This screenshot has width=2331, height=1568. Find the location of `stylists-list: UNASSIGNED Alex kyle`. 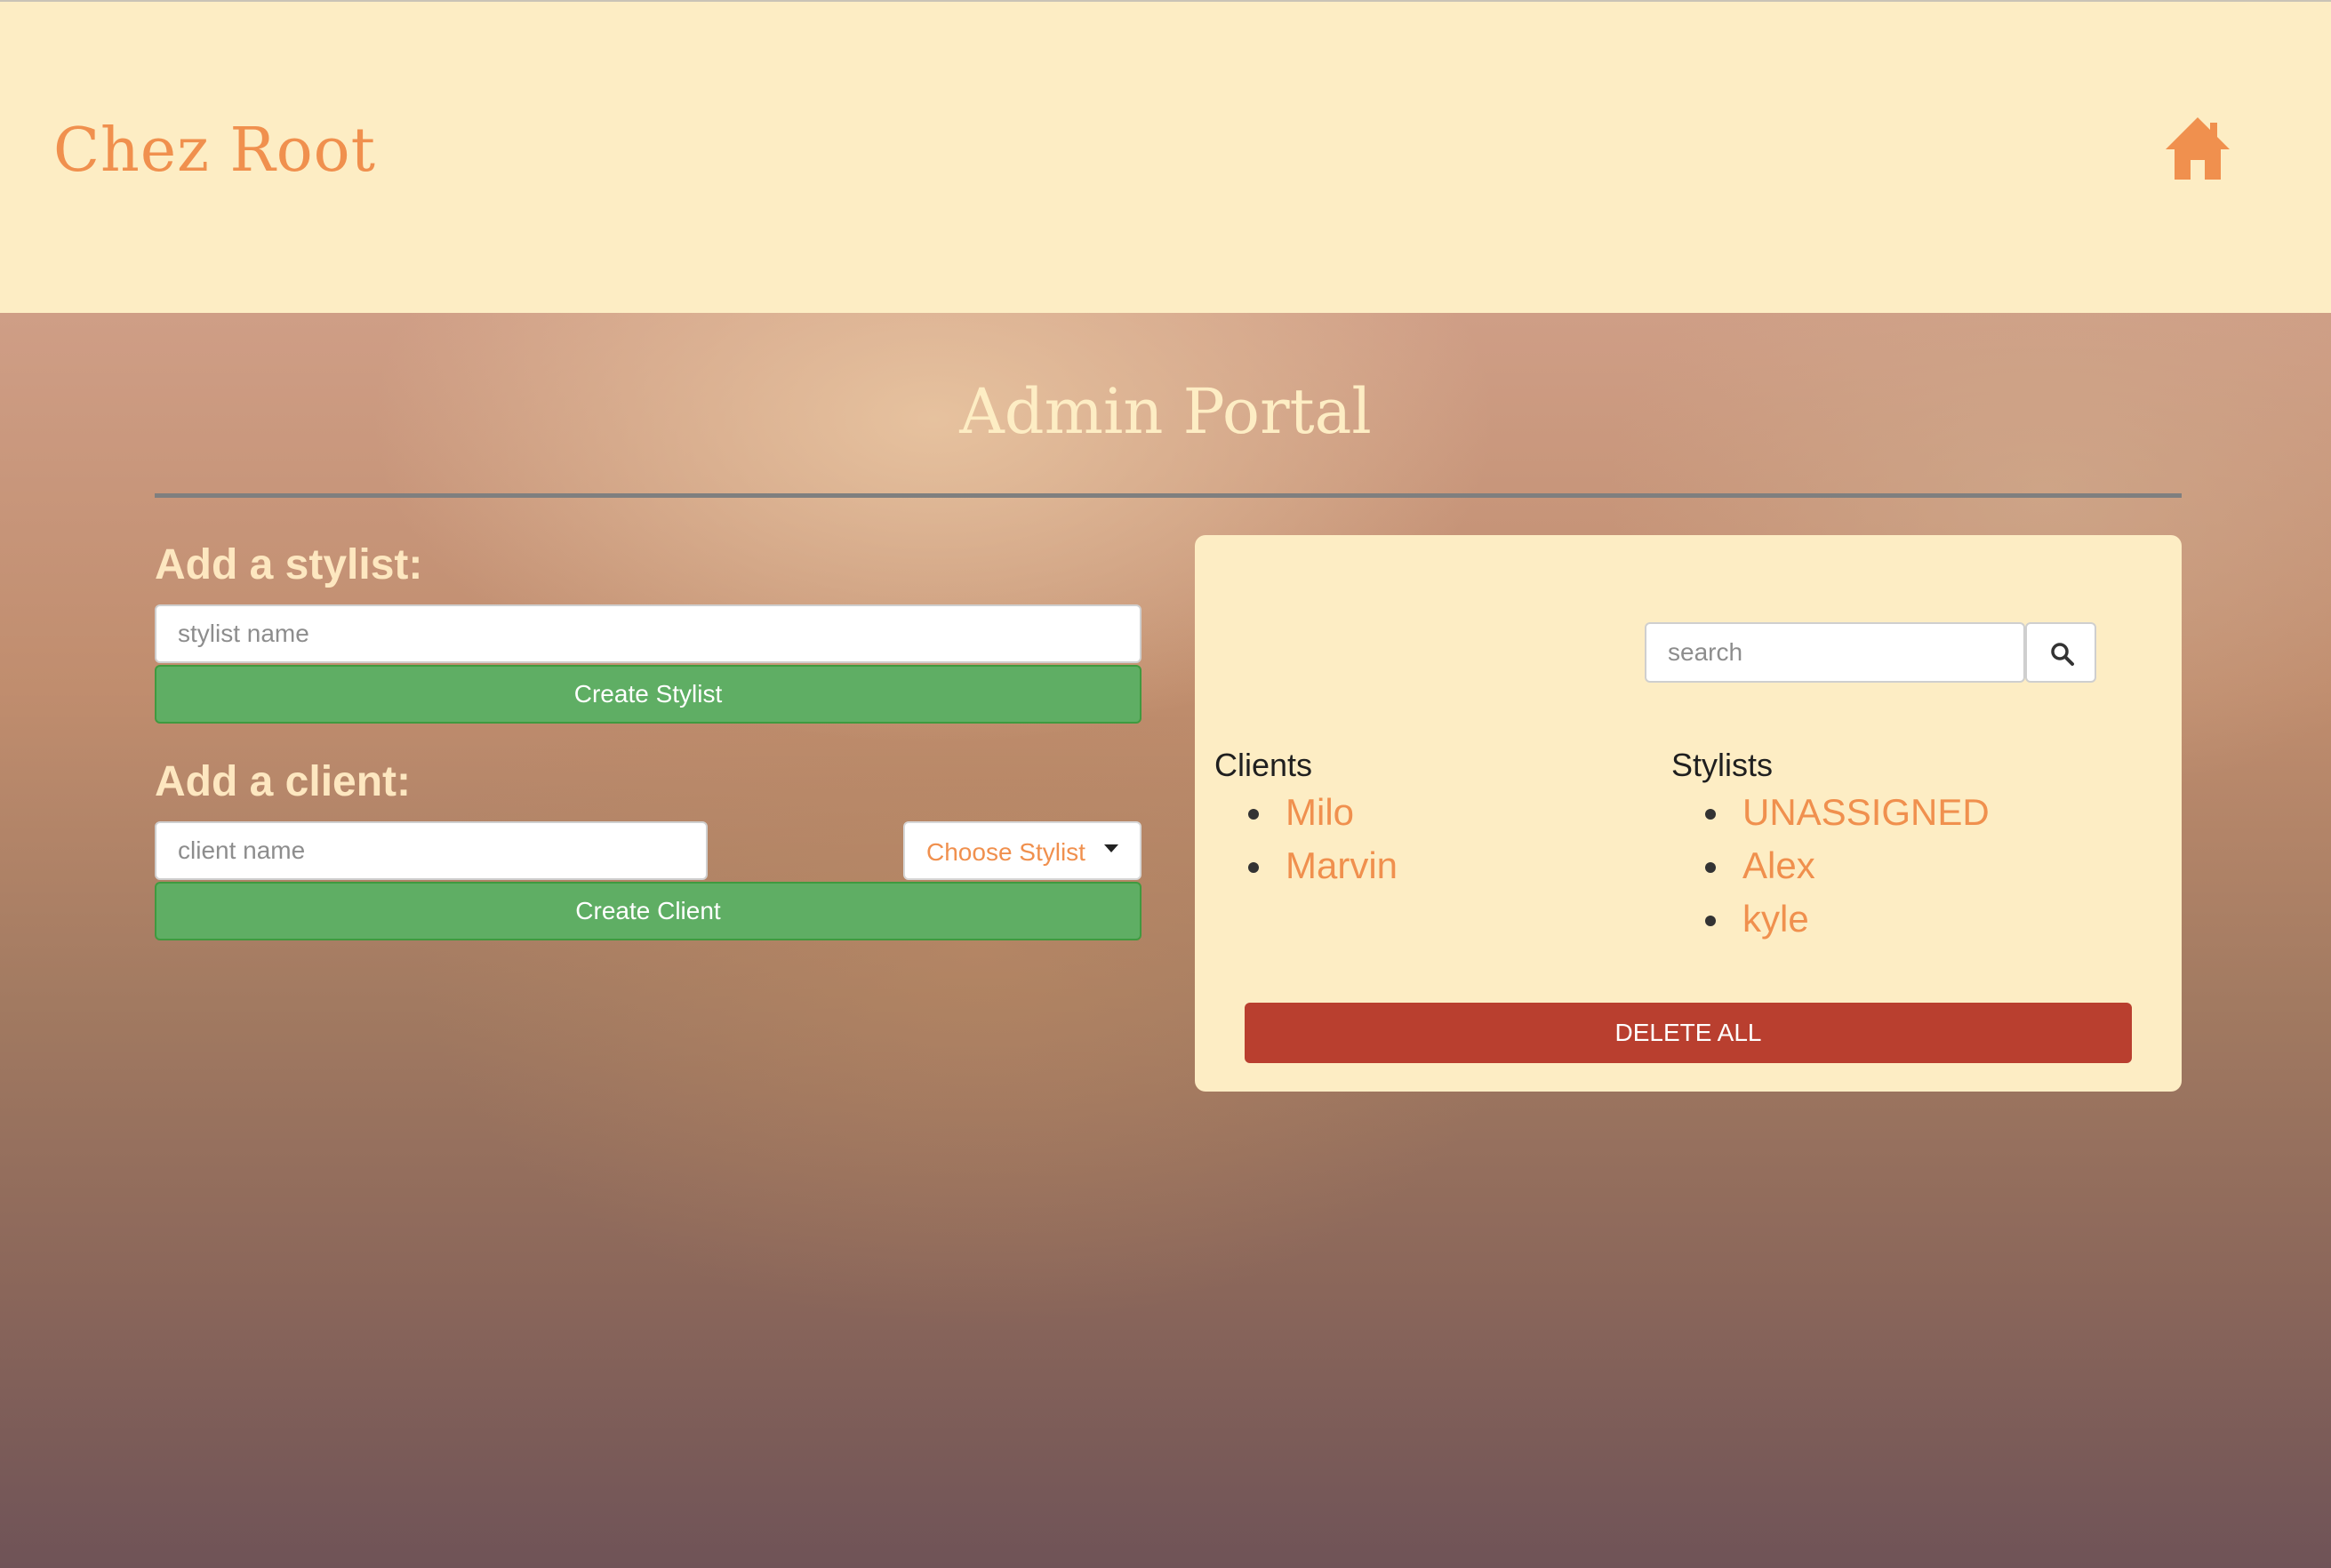

stylists-list: UNASSIGNED Alex kyle is located at coordinates (1830, 866).